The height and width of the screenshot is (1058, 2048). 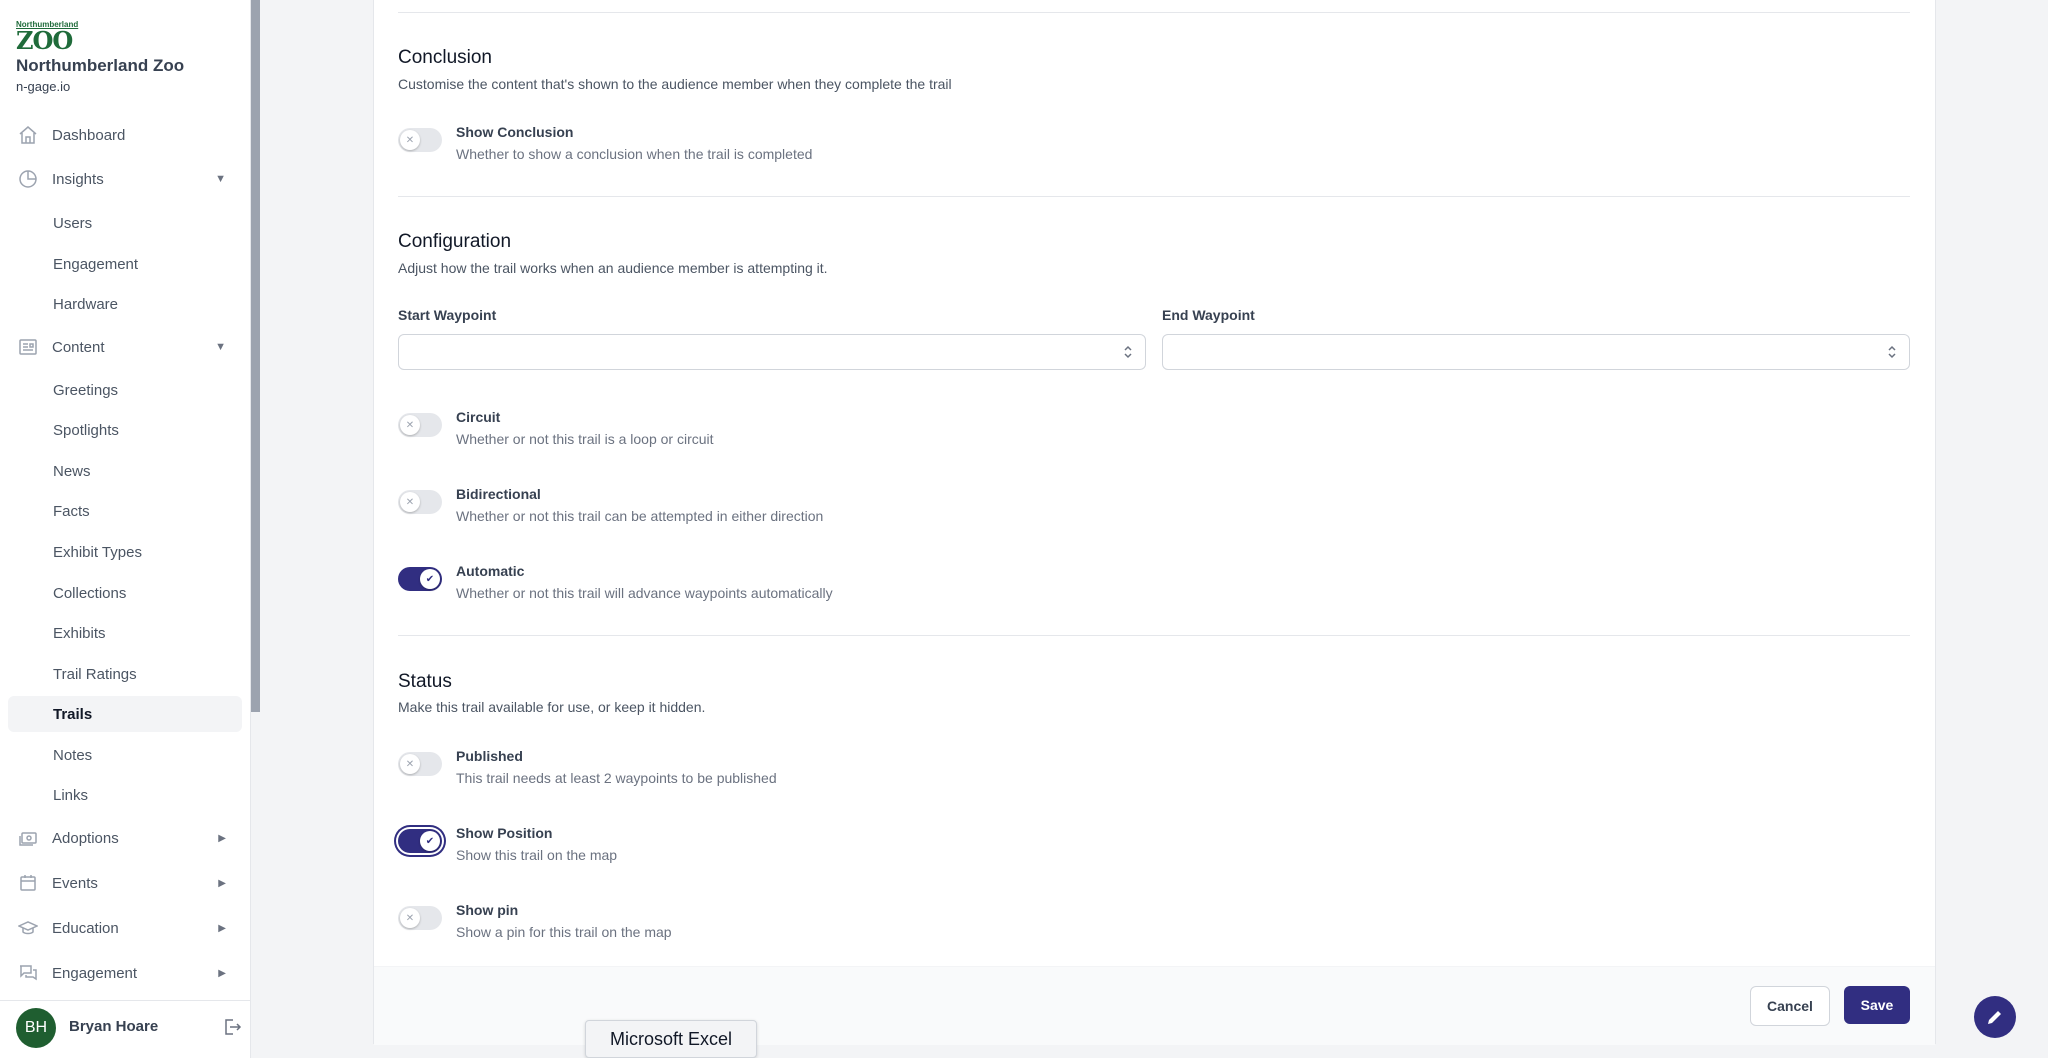 I want to click on automatic-toggle: ✔, so click(x=420, y=579).